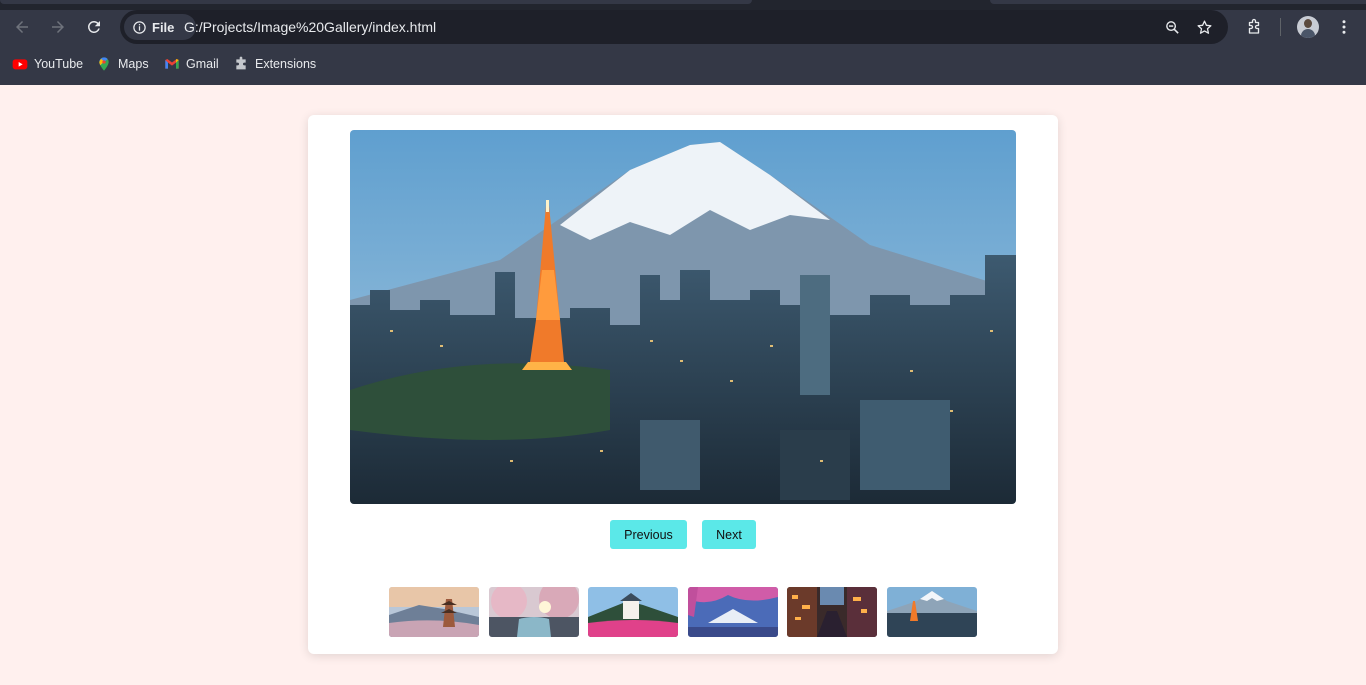  What do you see at coordinates (376, 2) in the screenshot?
I see `active-tab` at bounding box center [376, 2].